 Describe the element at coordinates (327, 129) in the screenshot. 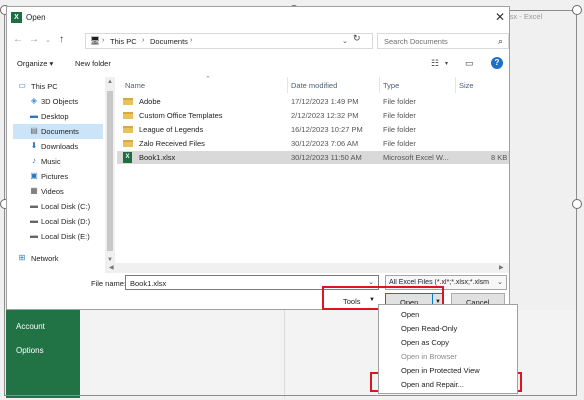

I see `file-date: 16/12/2023 10:27 PM` at that location.